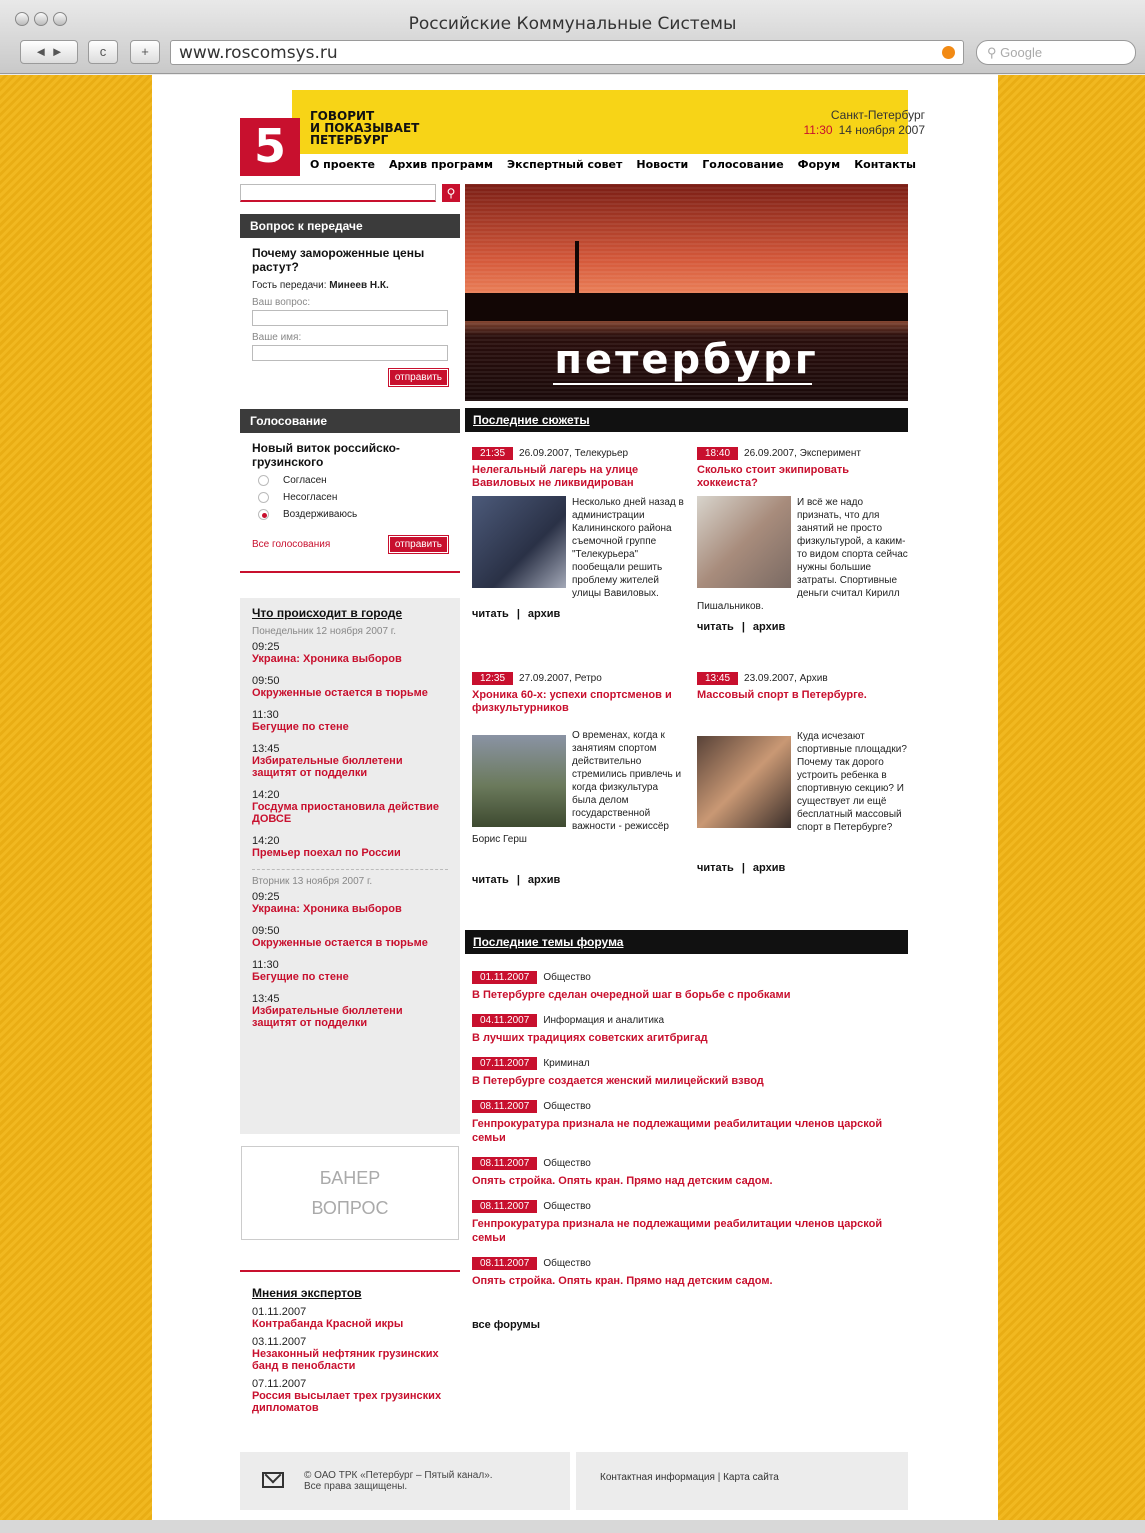 Image resolution: width=1145 pixels, height=1533 pixels. What do you see at coordinates (657, 1477) in the screenshot?
I see `contact-link: Контактная информация` at bounding box center [657, 1477].